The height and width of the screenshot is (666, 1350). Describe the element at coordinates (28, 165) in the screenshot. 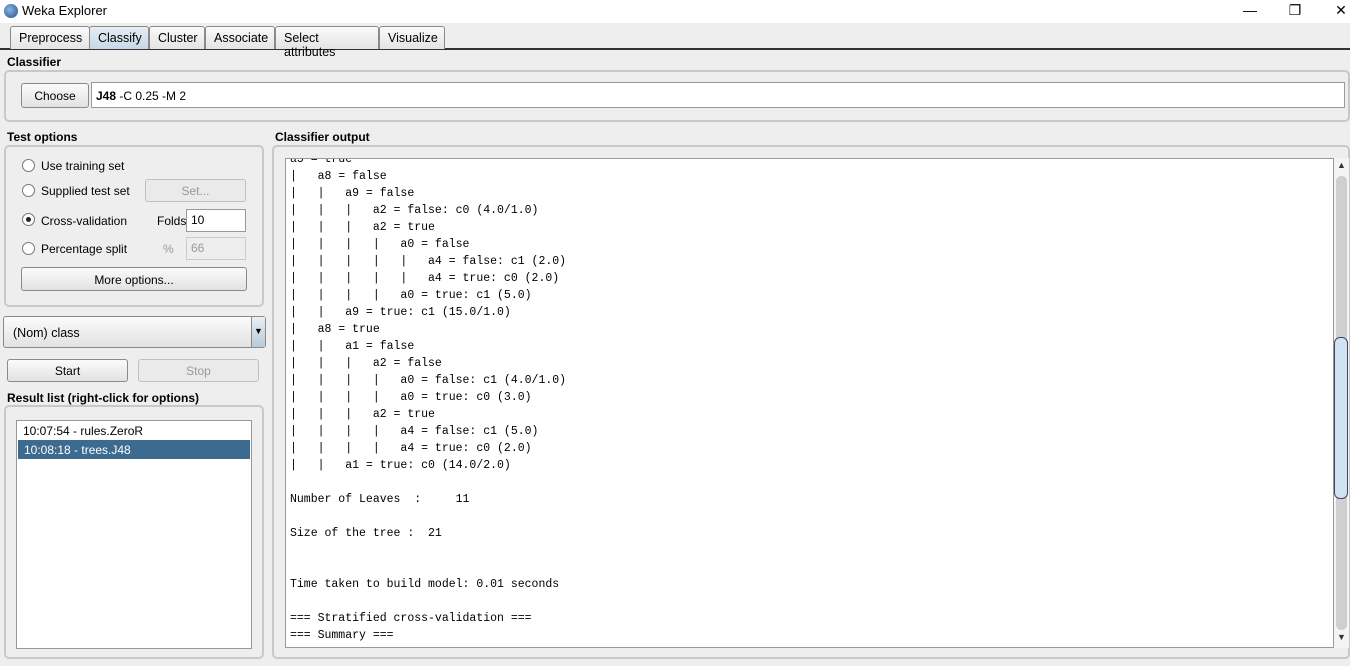

I see `use-training-set-radio` at that location.